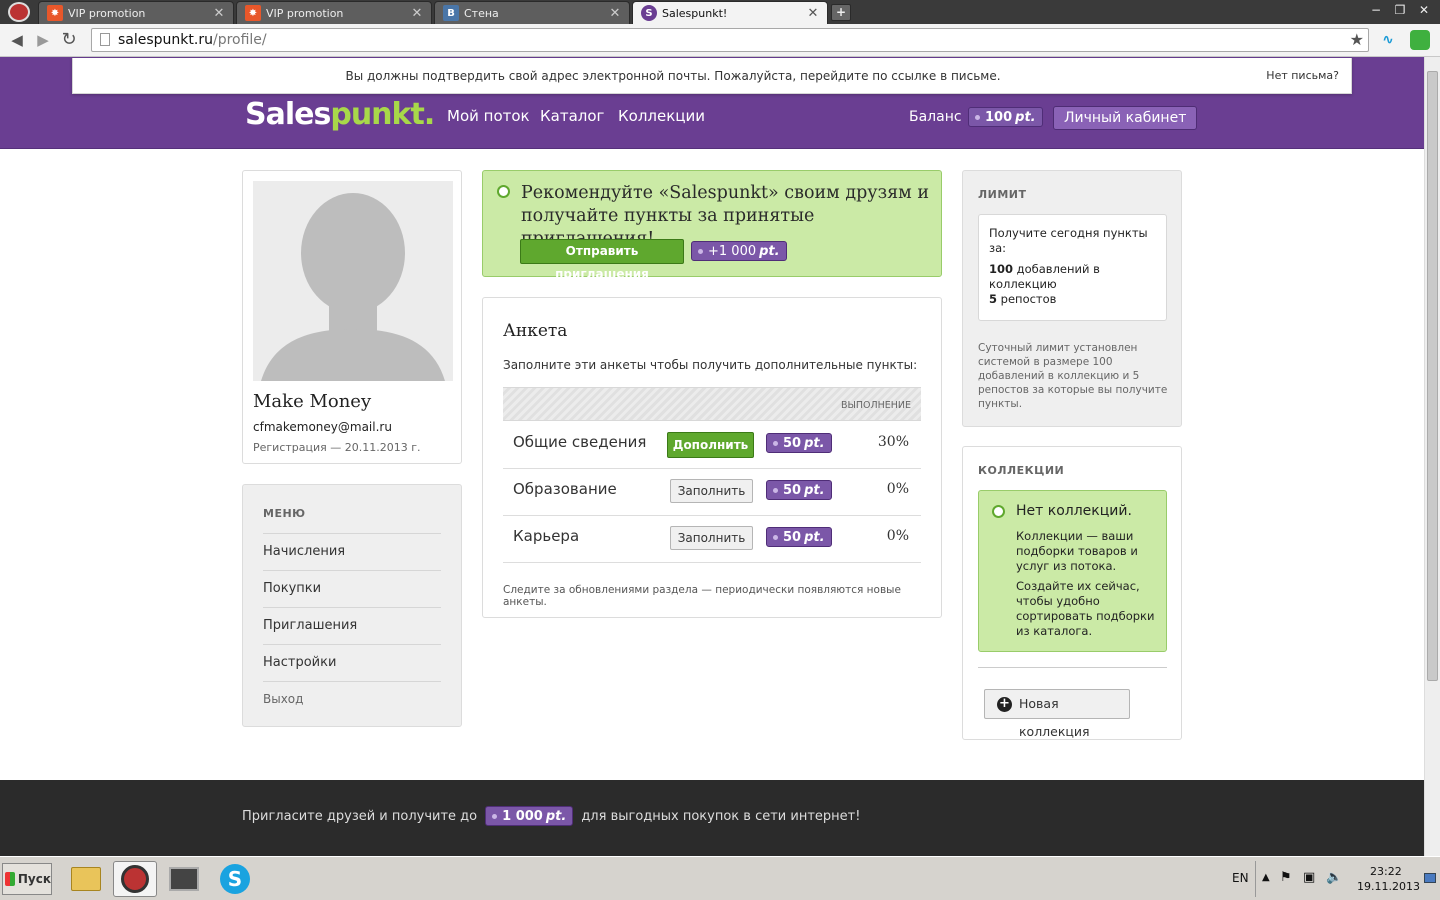  I want to click on profile-registration: Регистрация — 20.11.2013 г., so click(337, 447).